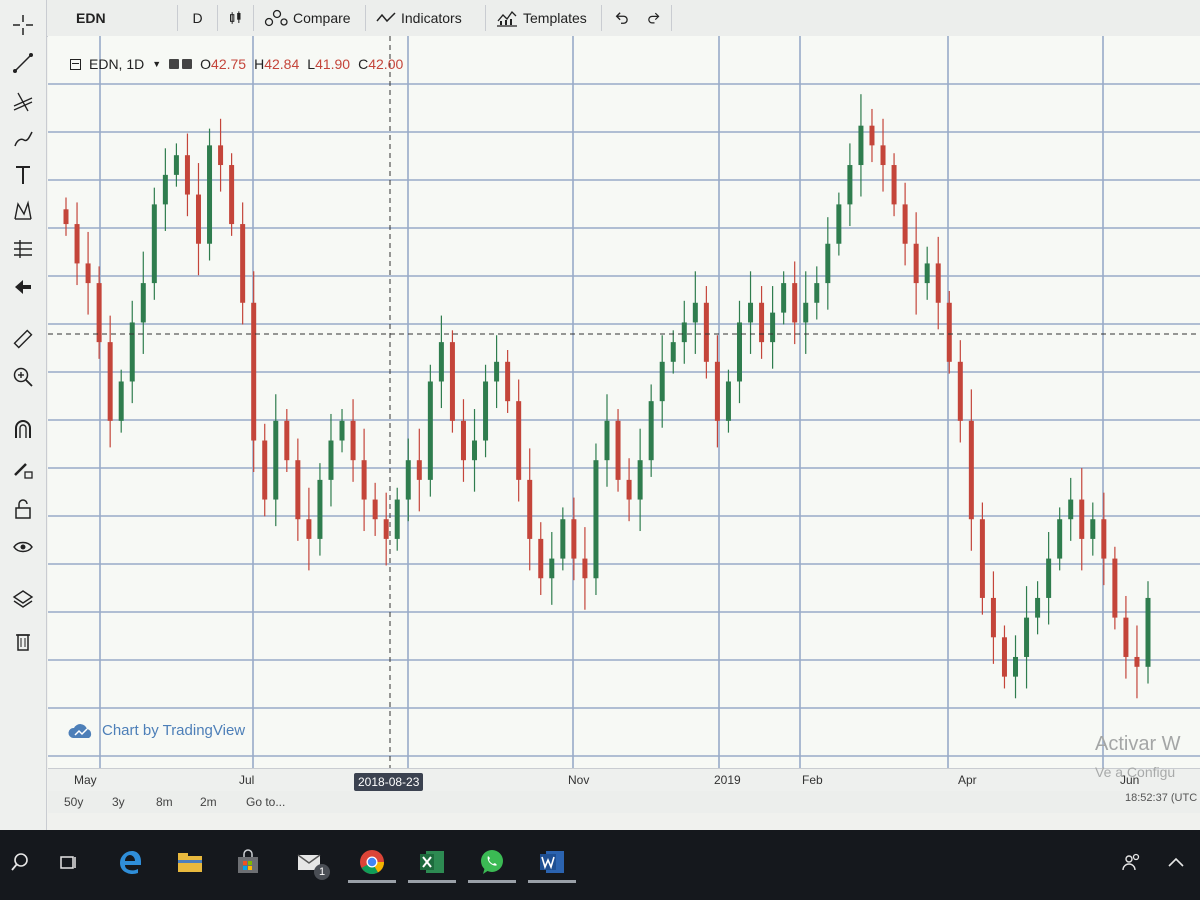  I want to click on hide-toolbar-button, so click(23, 287).